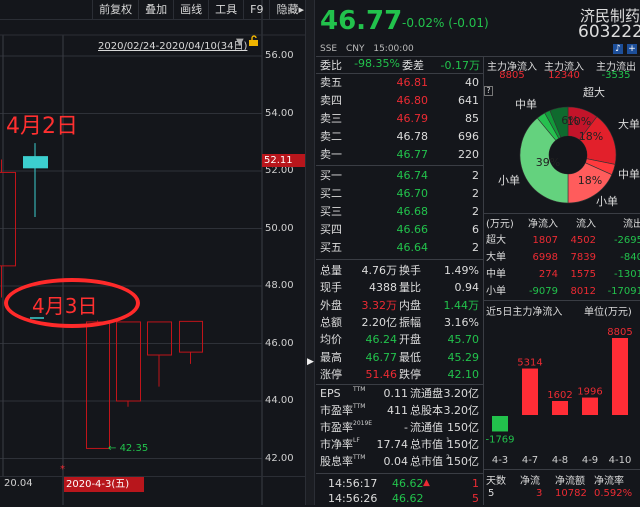  Describe the element at coordinates (320, 291) in the screenshot. I see `flow-row: 小单 -9079 8012 -17091` at that location.